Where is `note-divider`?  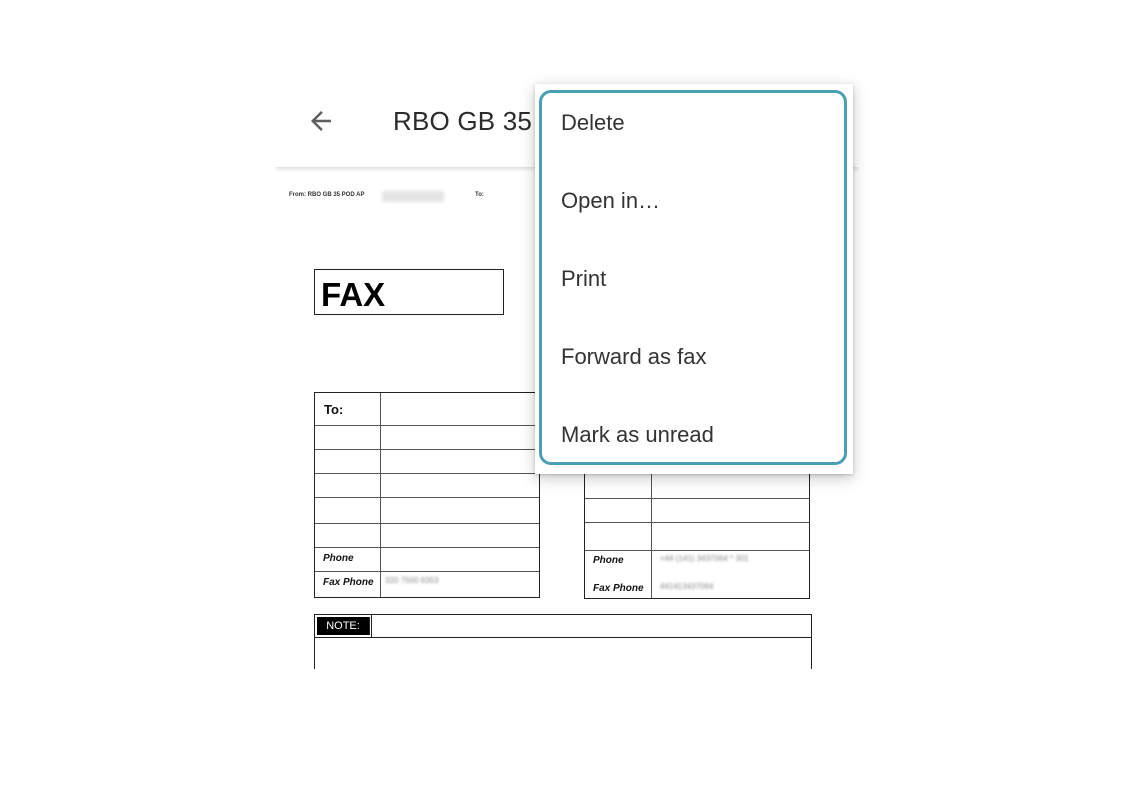 note-divider is located at coordinates (371, 626).